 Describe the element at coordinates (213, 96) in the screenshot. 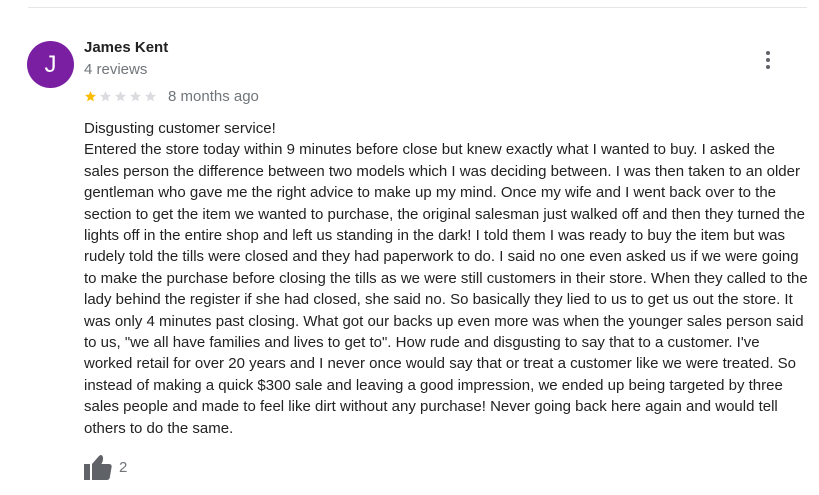

I see `review-date: 8 months ago` at that location.